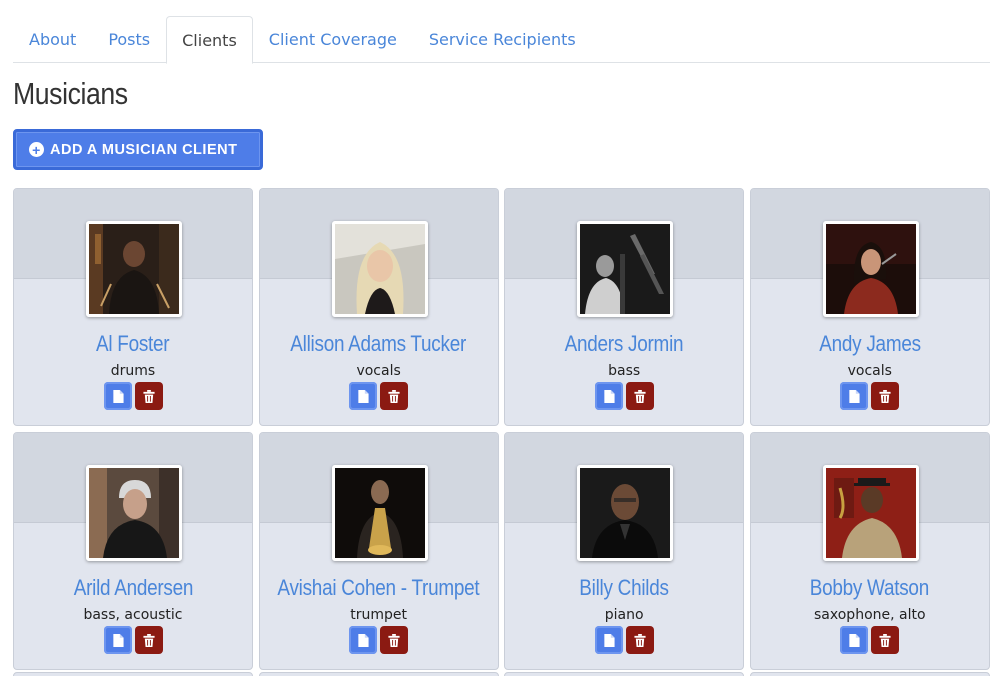  I want to click on client-card: Billy Childs piano, so click(624, 551).